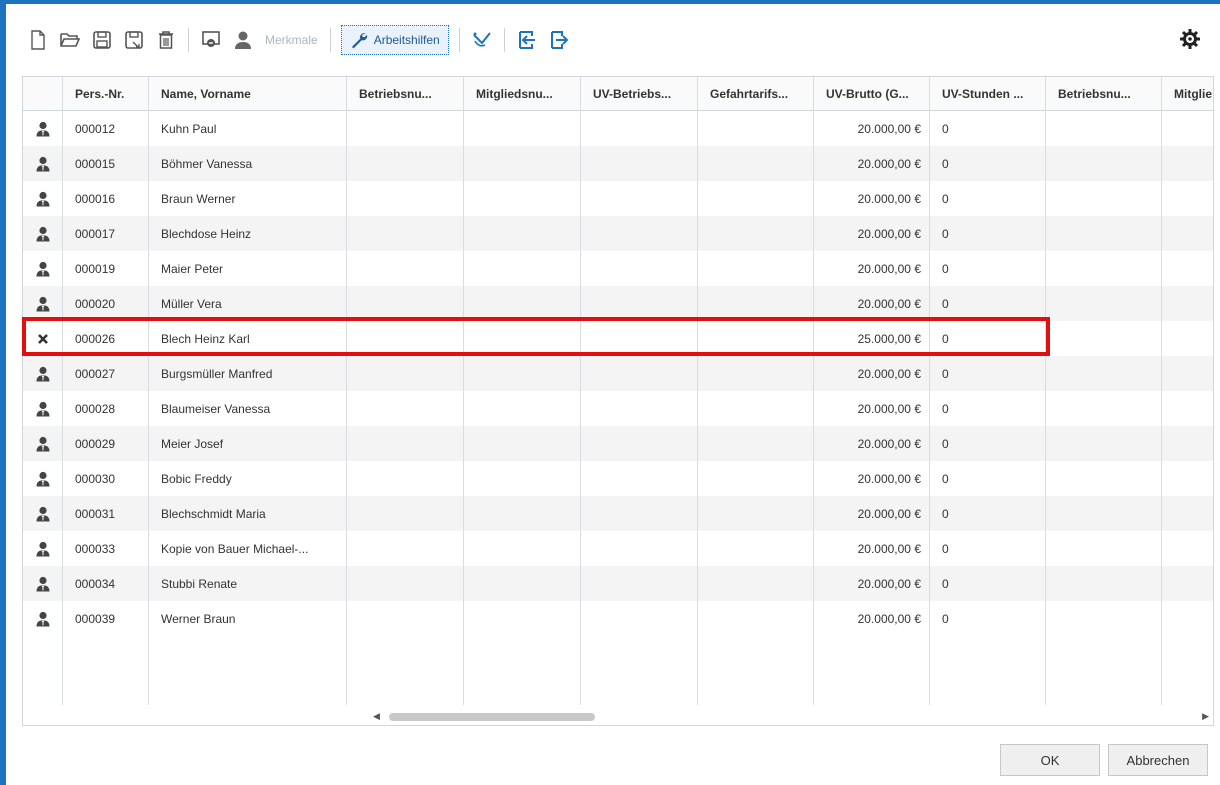  What do you see at coordinates (618, 338) in the screenshot?
I see `table-row: 000026 Blech Heinz Karl 25.000,00 €0` at bounding box center [618, 338].